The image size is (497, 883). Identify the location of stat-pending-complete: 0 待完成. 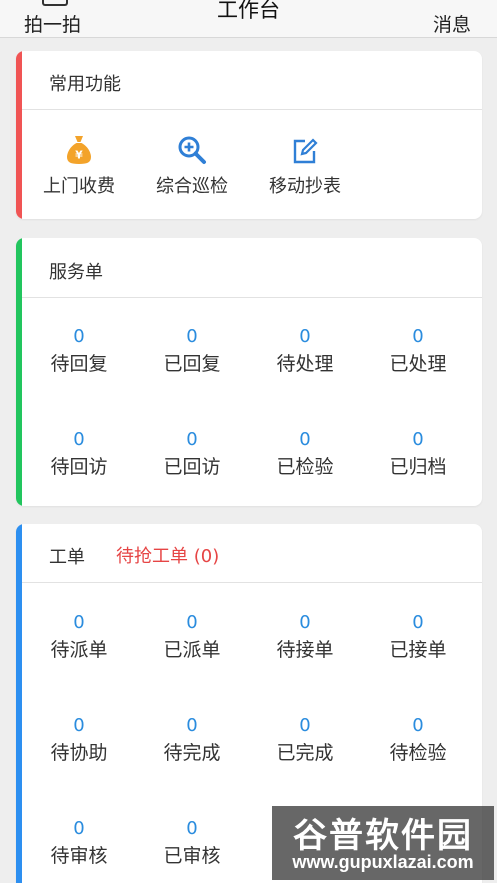
(192, 740).